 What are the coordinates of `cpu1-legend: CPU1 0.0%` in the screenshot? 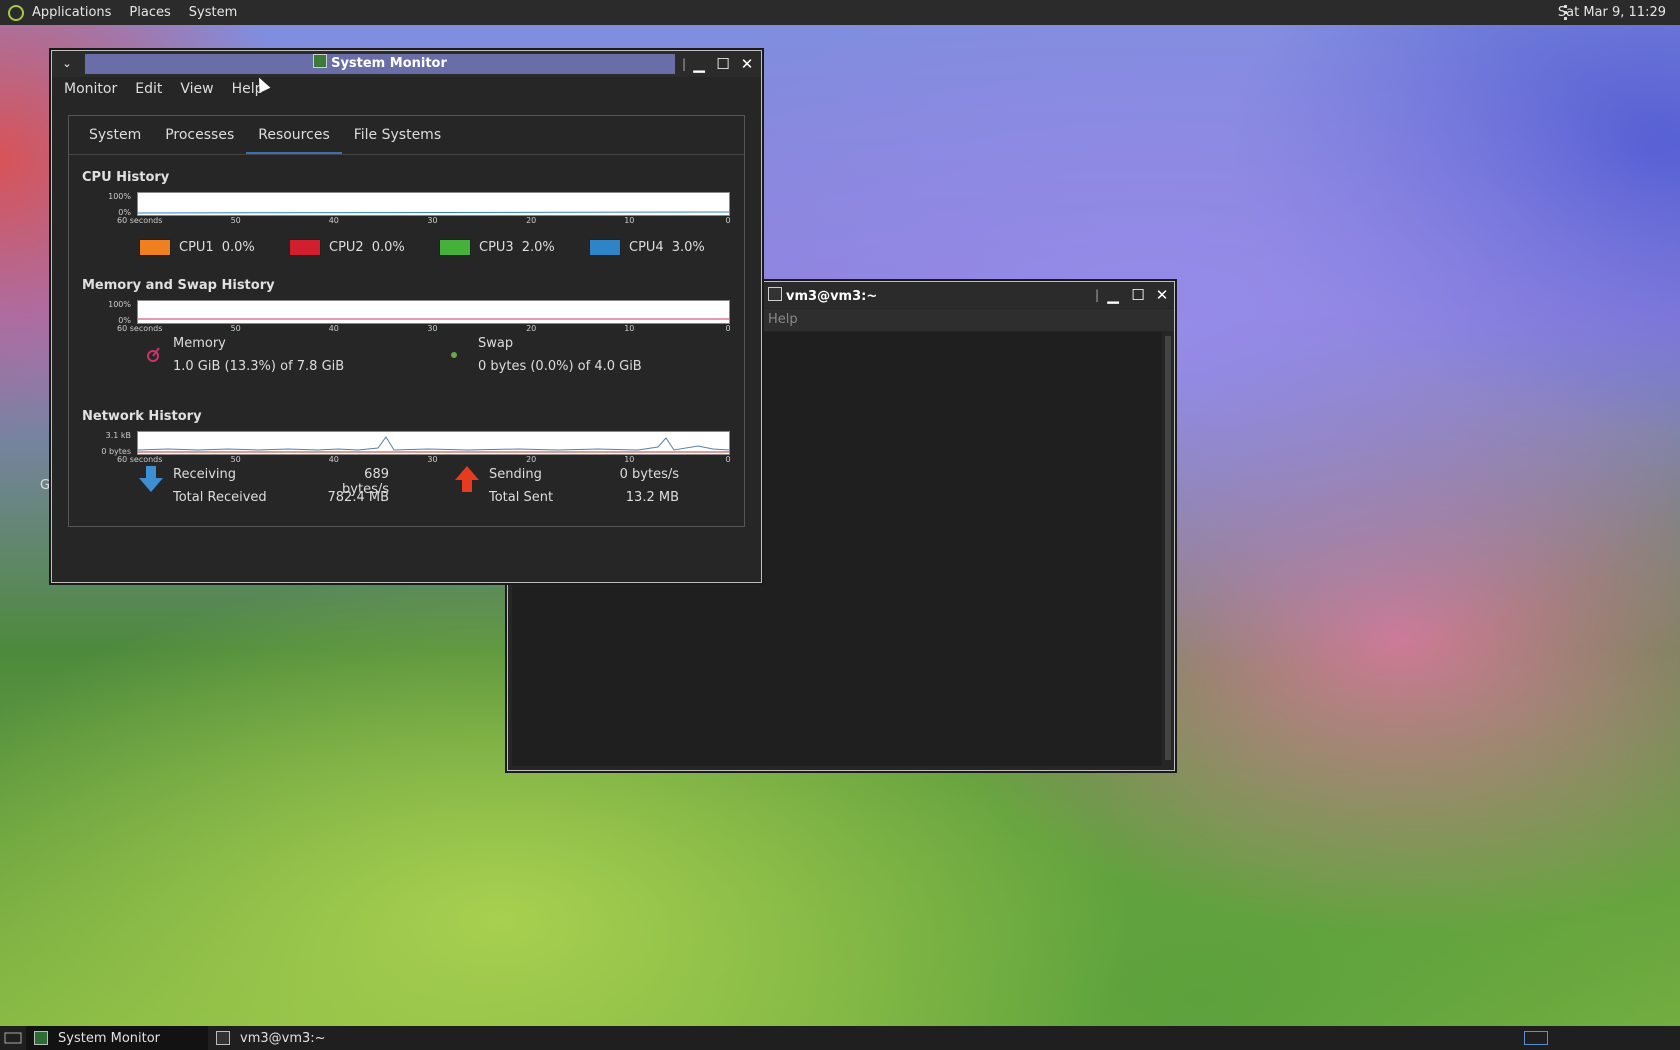 It's located at (197, 247).